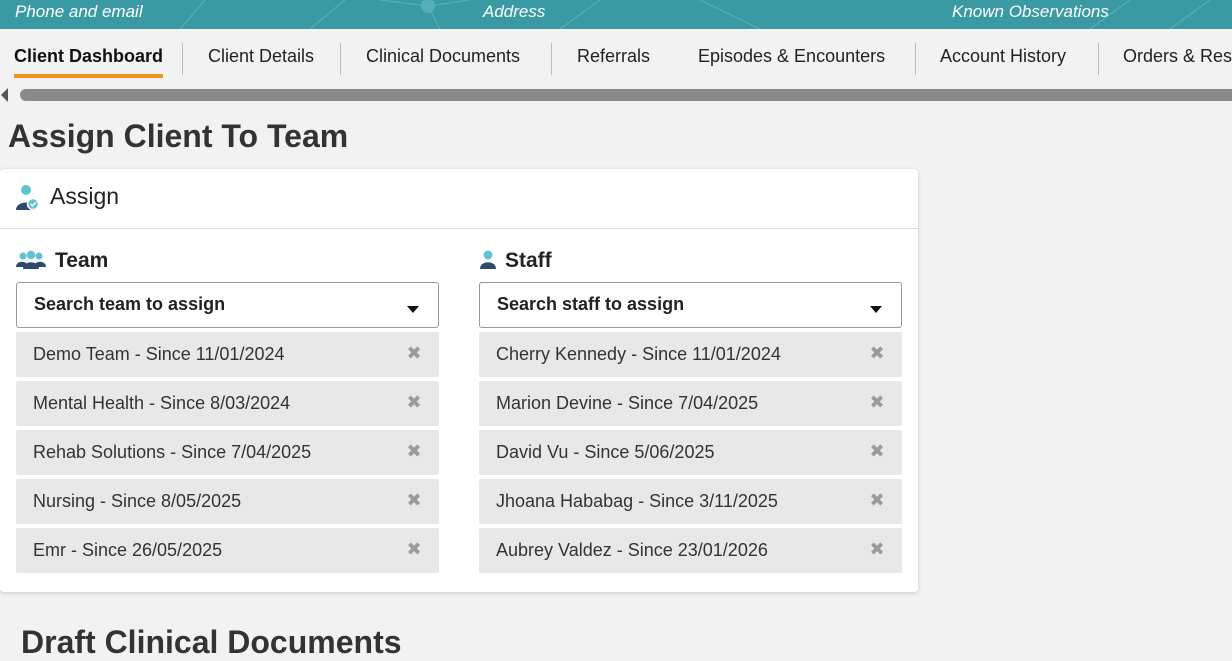 This screenshot has height=661, width=1232. Describe the element at coordinates (1003, 56) in the screenshot. I see `tab-account-history: Account History` at that location.